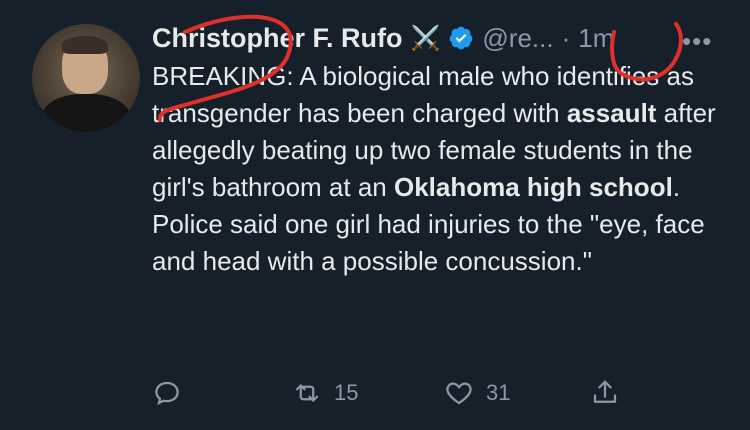 This screenshot has height=430, width=750. Describe the element at coordinates (533, 187) in the screenshot. I see `tweet-text-bold: Oklahoma high school` at that location.